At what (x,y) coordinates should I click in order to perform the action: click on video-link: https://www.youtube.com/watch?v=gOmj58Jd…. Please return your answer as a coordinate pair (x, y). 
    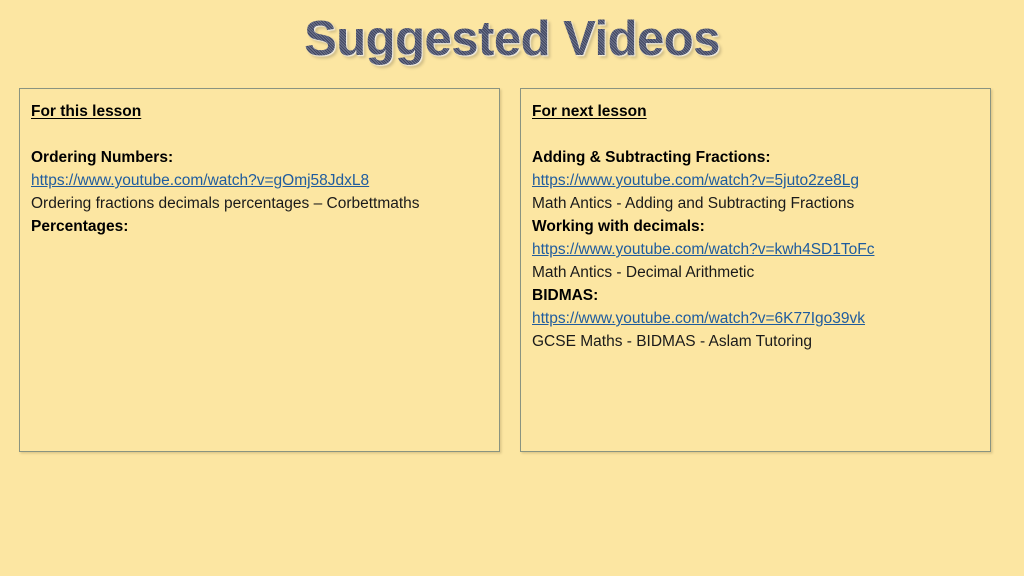
    Looking at the image, I should click on (261, 180).